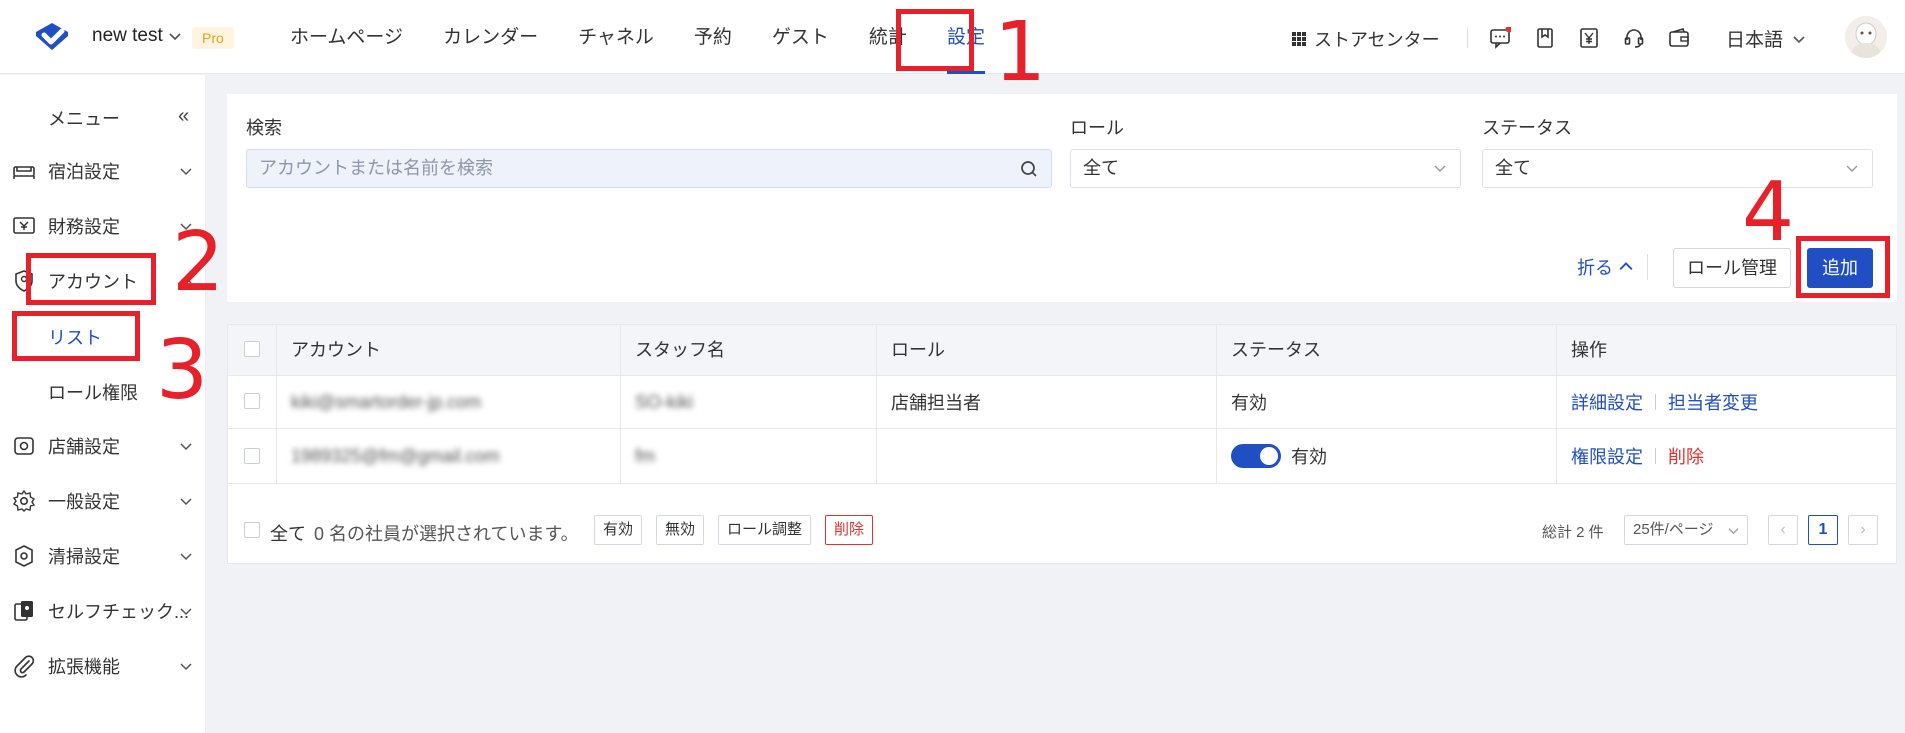 This screenshot has width=1905, height=733. What do you see at coordinates (198, 262) in the screenshot?
I see `annotation-number-2: 2` at bounding box center [198, 262].